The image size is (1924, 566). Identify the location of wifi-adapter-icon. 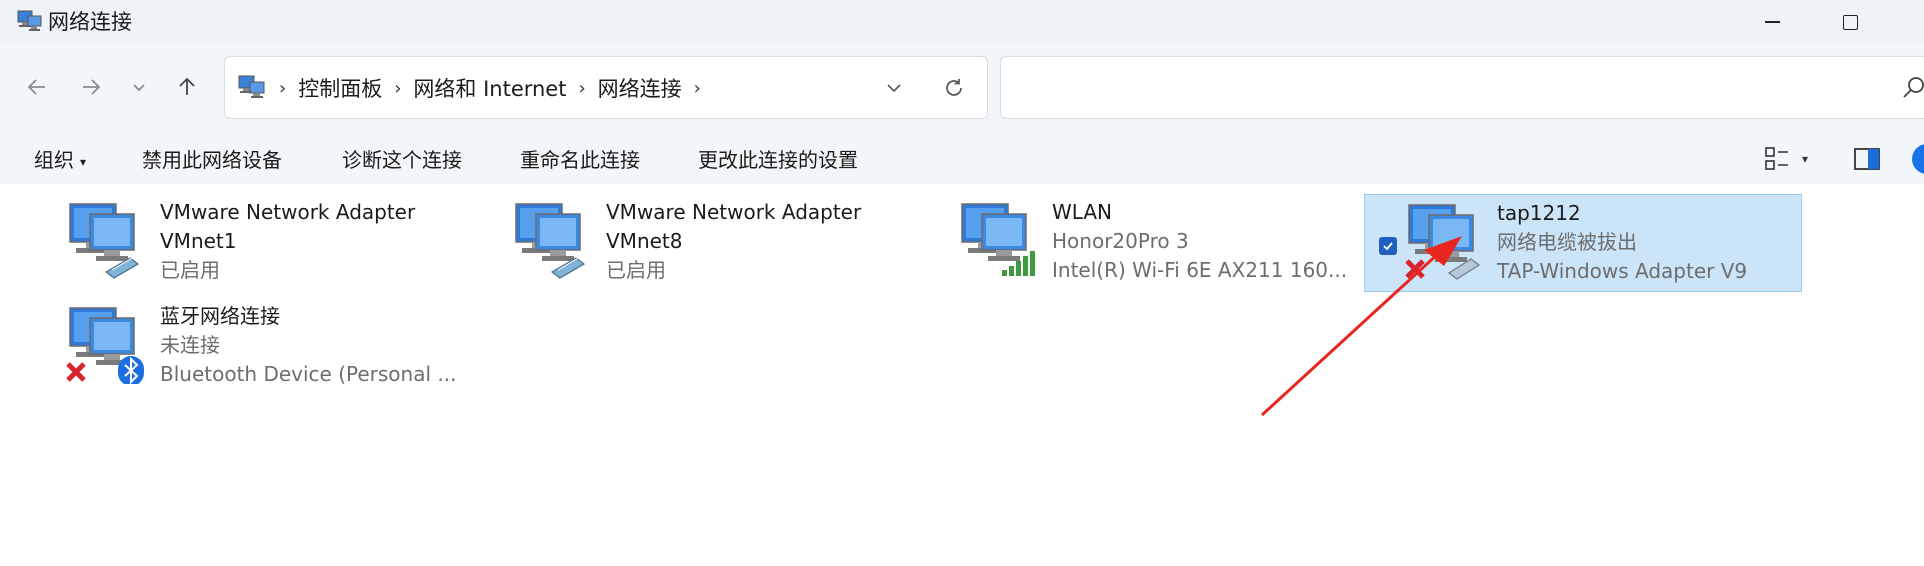
(998, 239).